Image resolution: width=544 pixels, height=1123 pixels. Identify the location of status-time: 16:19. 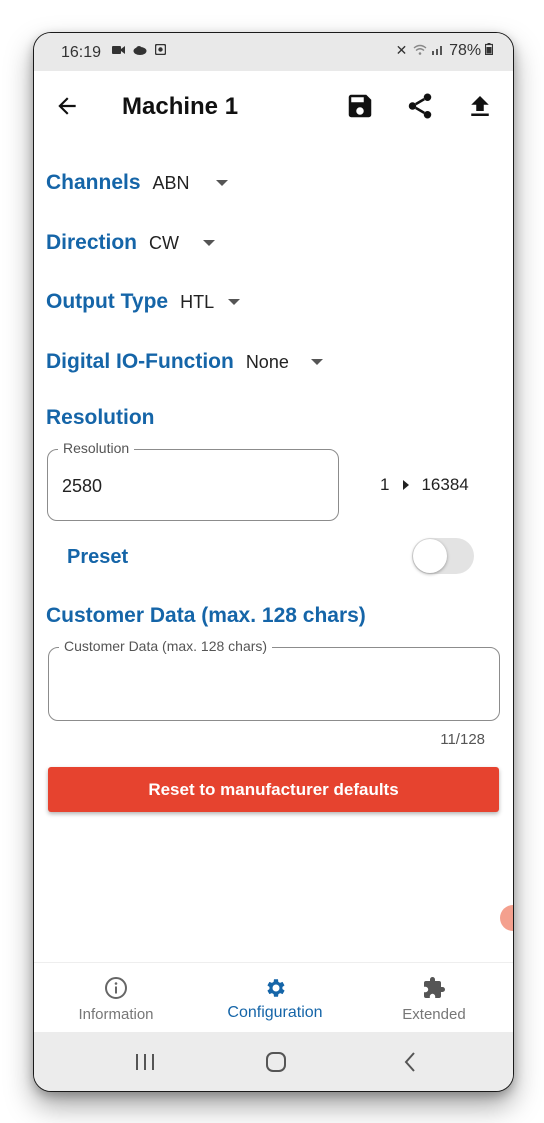
(81, 52).